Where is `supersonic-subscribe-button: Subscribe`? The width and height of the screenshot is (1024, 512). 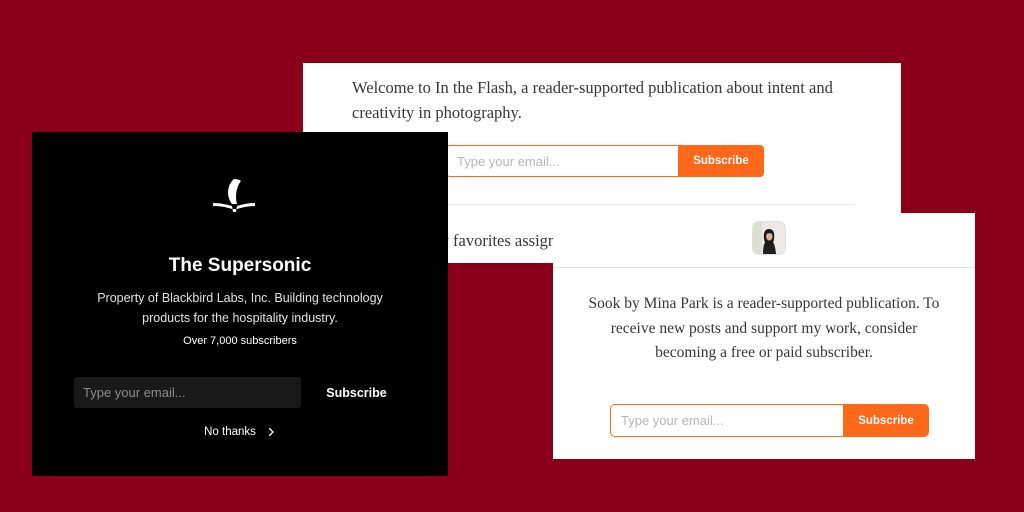 supersonic-subscribe-button: Subscribe is located at coordinates (356, 392).